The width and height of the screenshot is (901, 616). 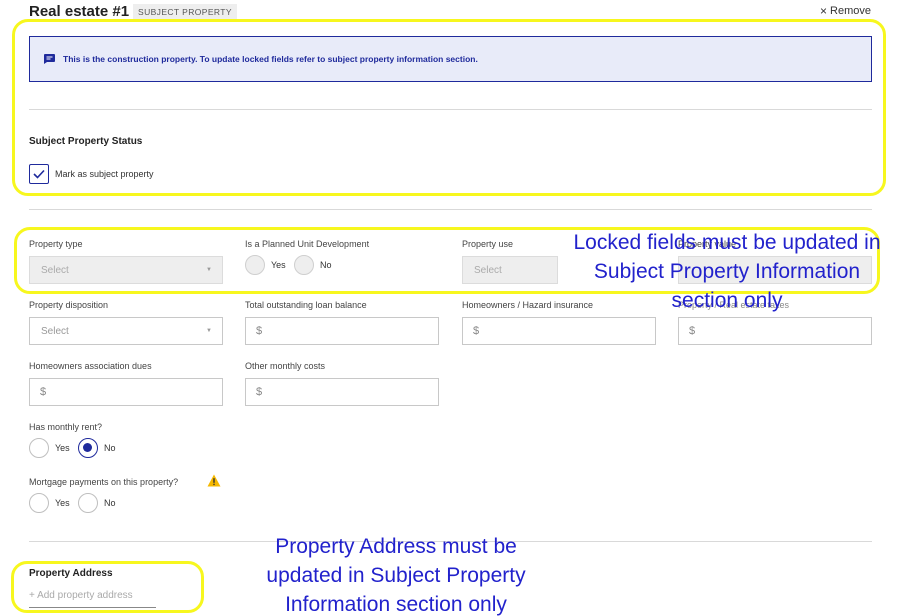 I want to click on subject-property-badge: SUBJECT PROPERTY, so click(x=185, y=12).